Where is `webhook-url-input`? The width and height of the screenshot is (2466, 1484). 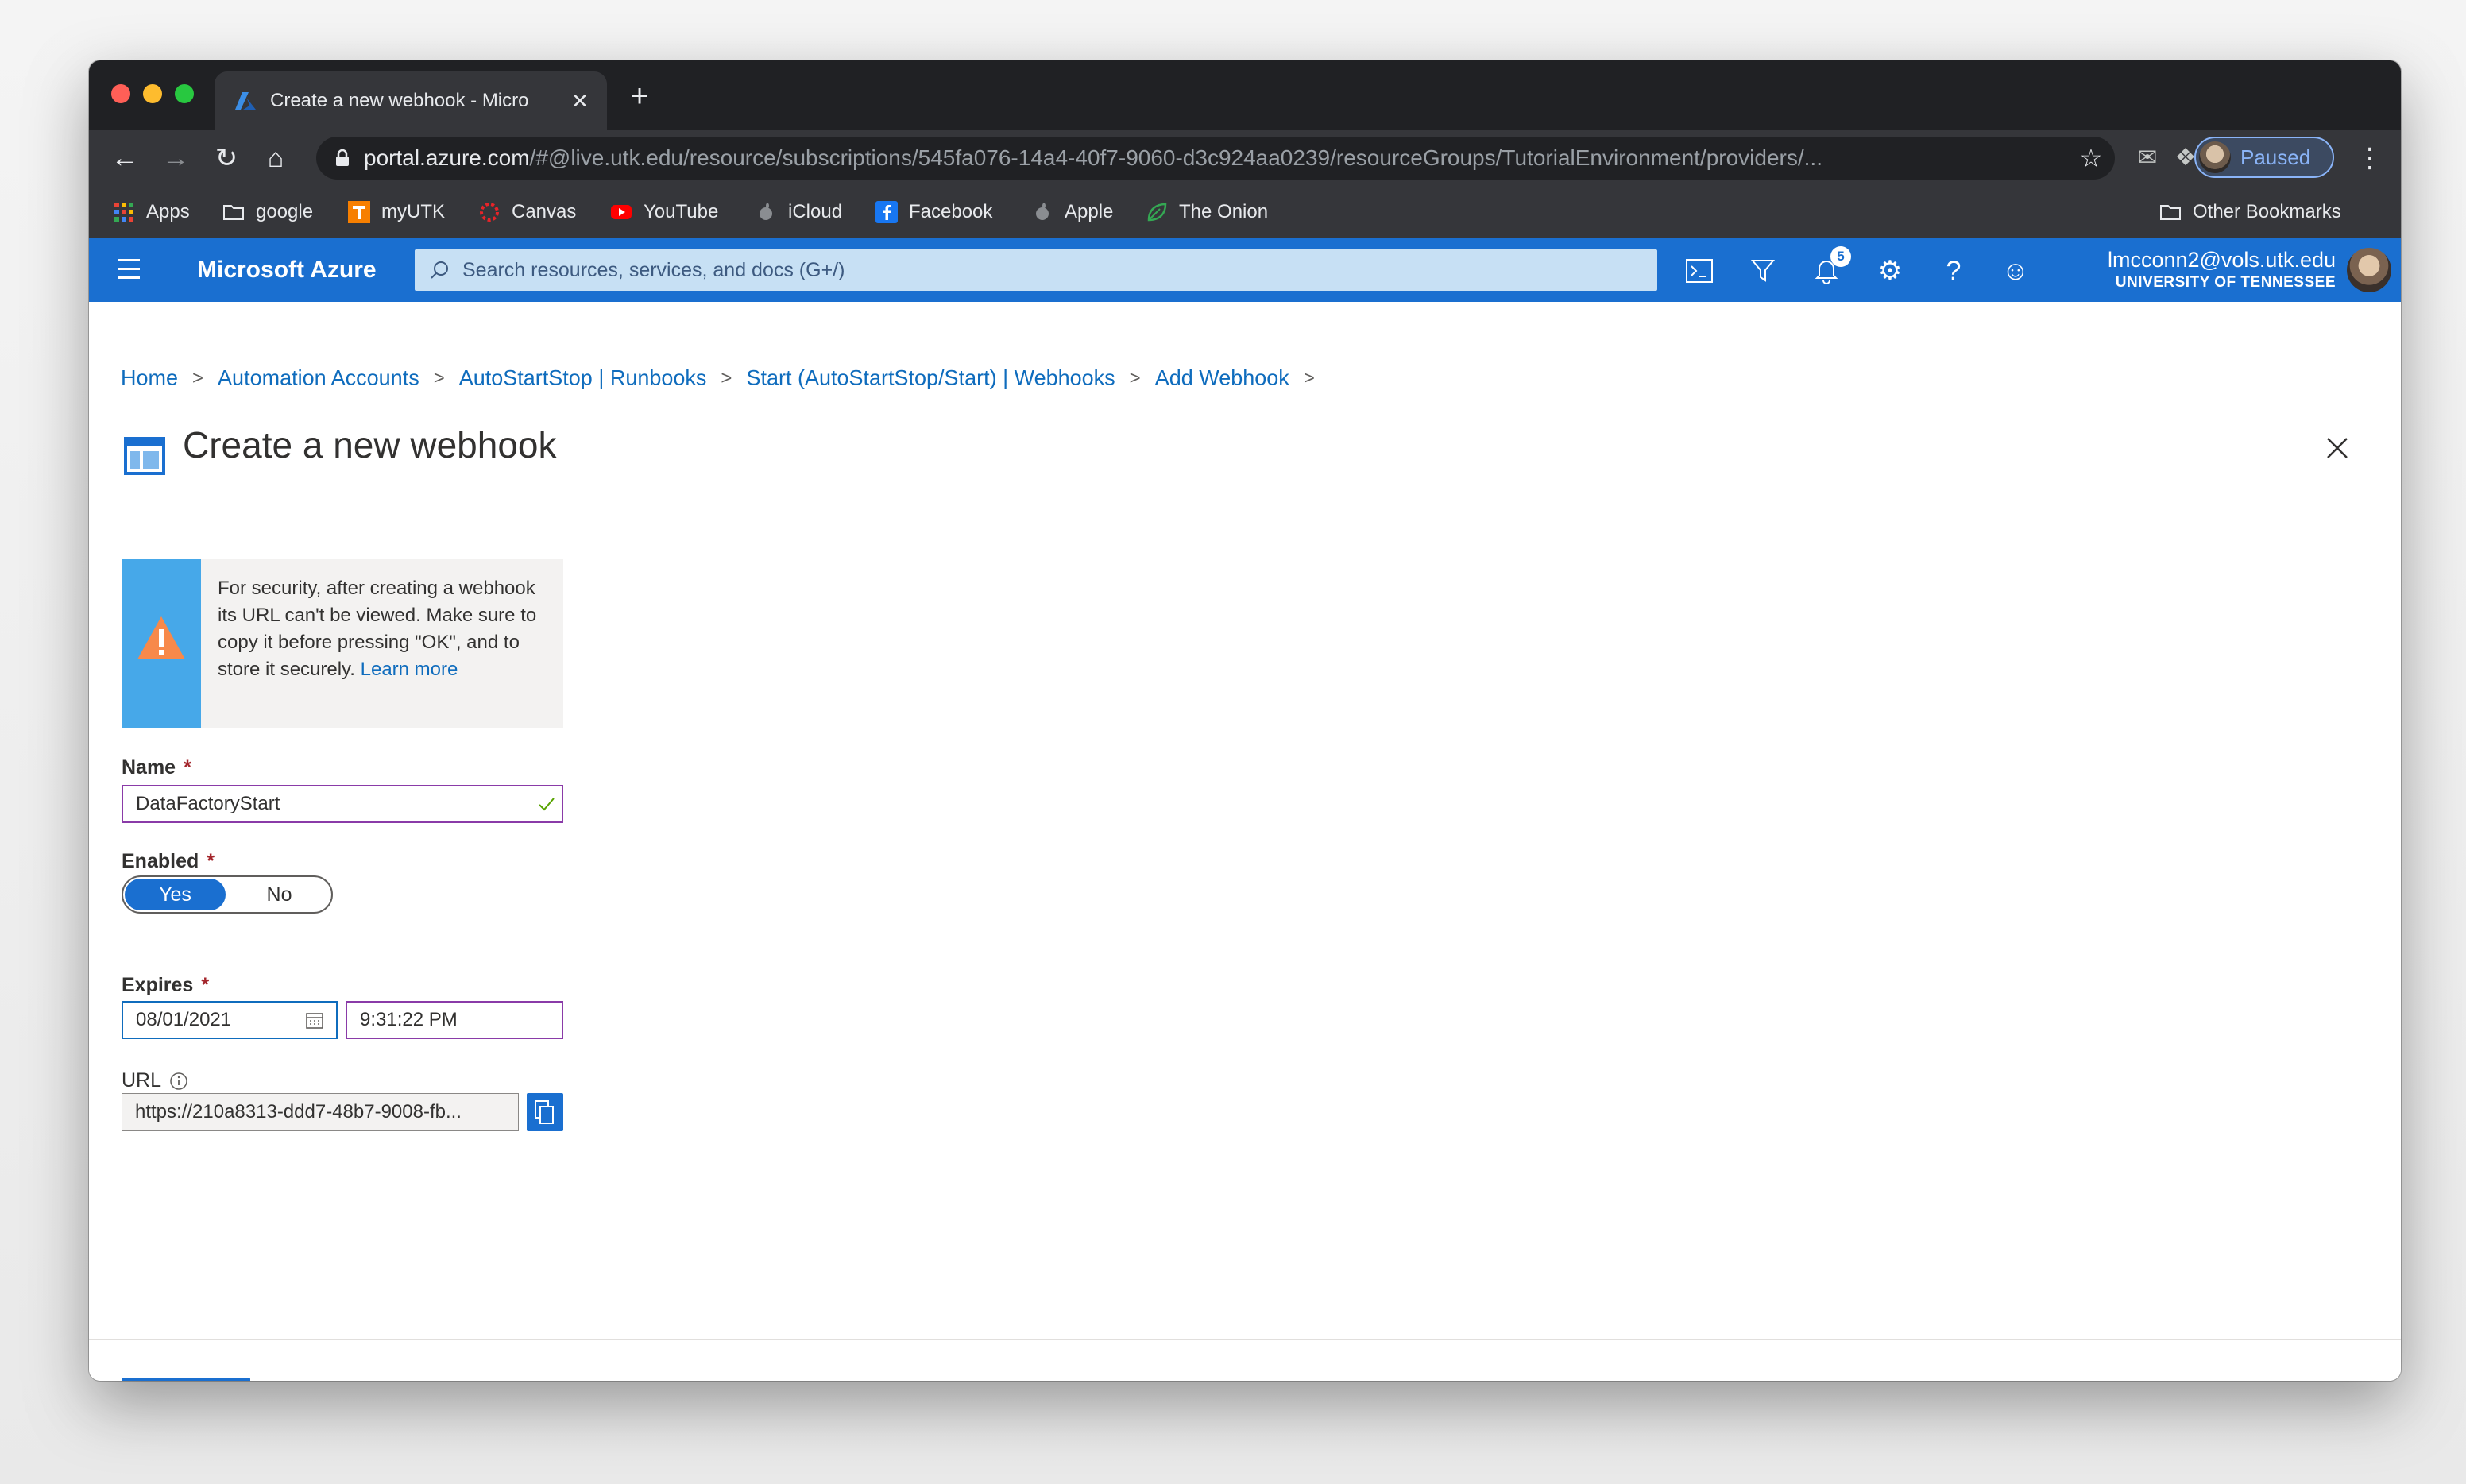 webhook-url-input is located at coordinates (320, 1112).